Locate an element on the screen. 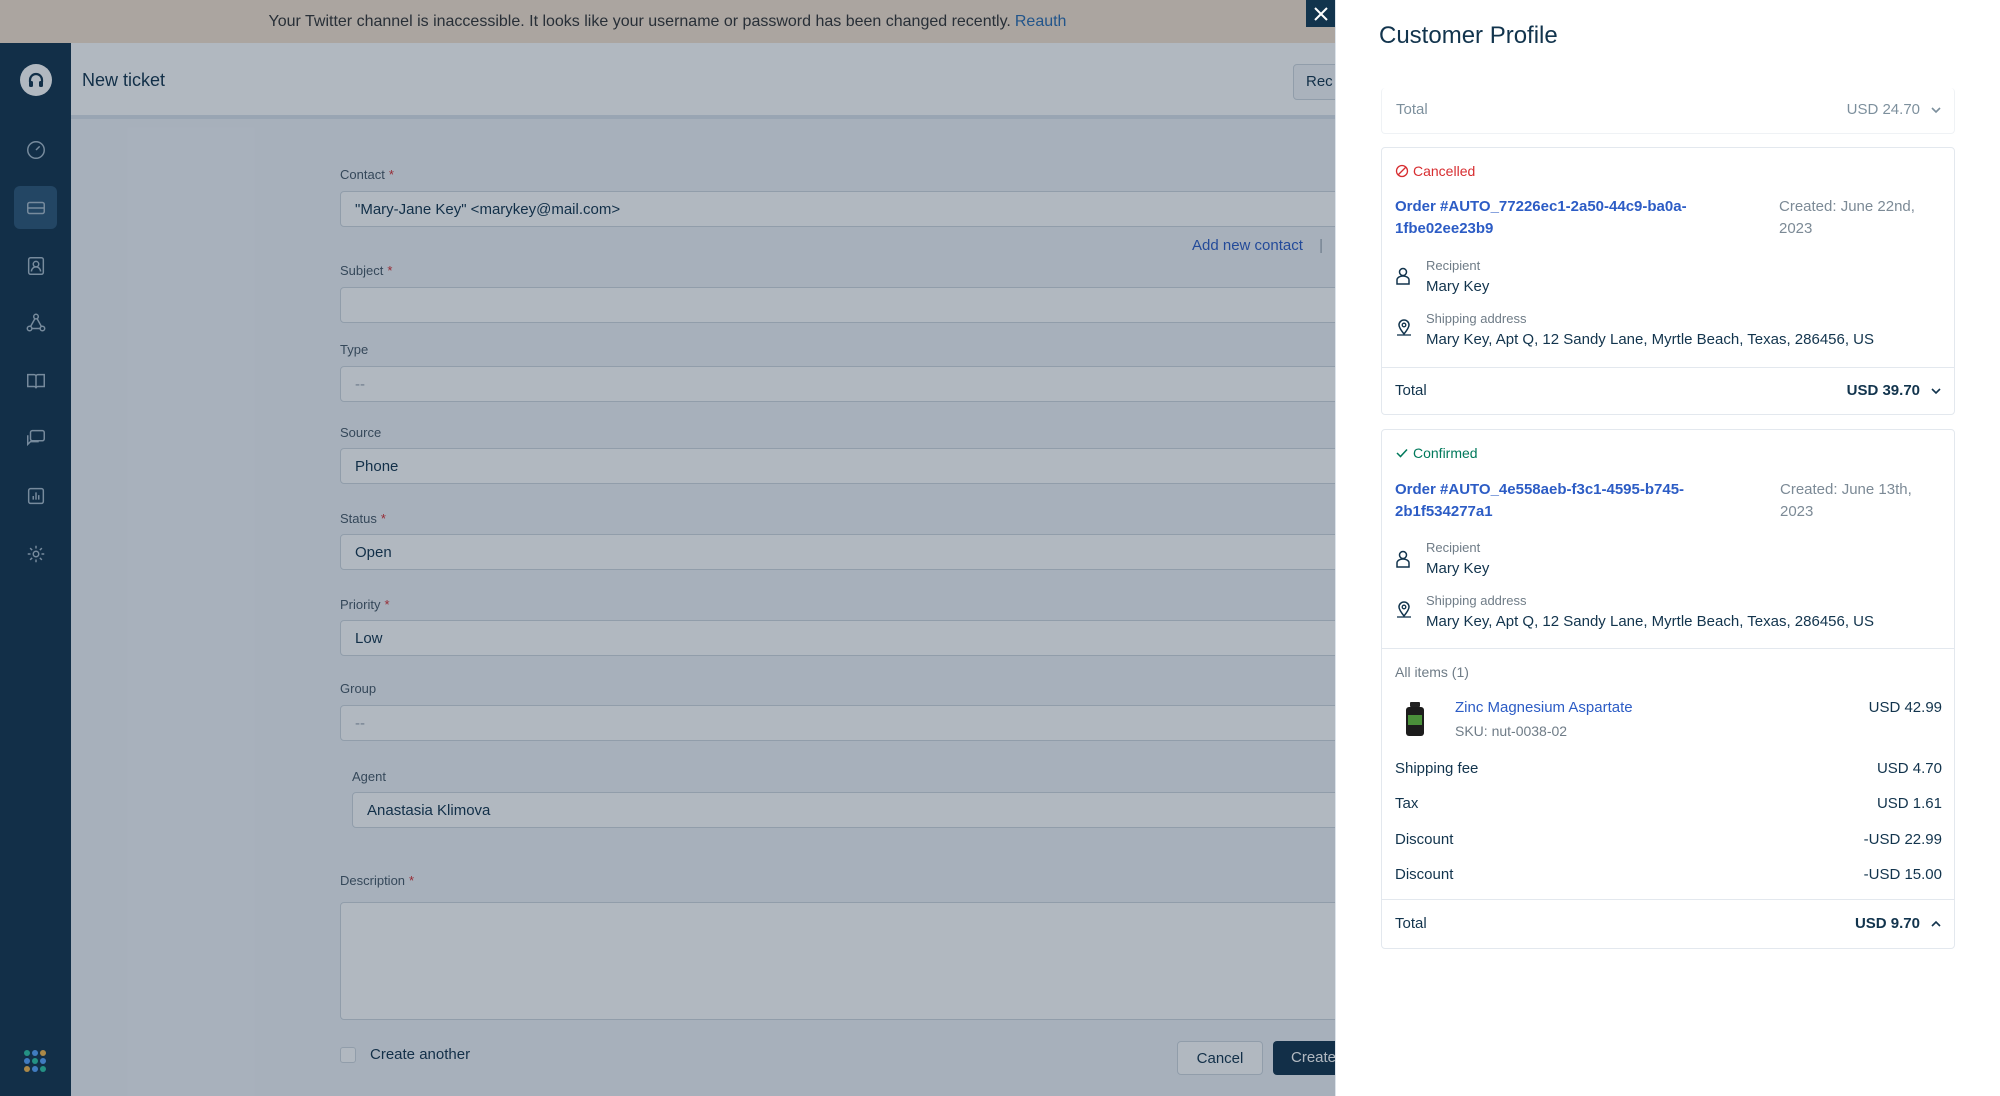 This screenshot has width=2000, height=1096. item-name-link: Zinc Magnesium Aspartate is located at coordinates (1544, 707).